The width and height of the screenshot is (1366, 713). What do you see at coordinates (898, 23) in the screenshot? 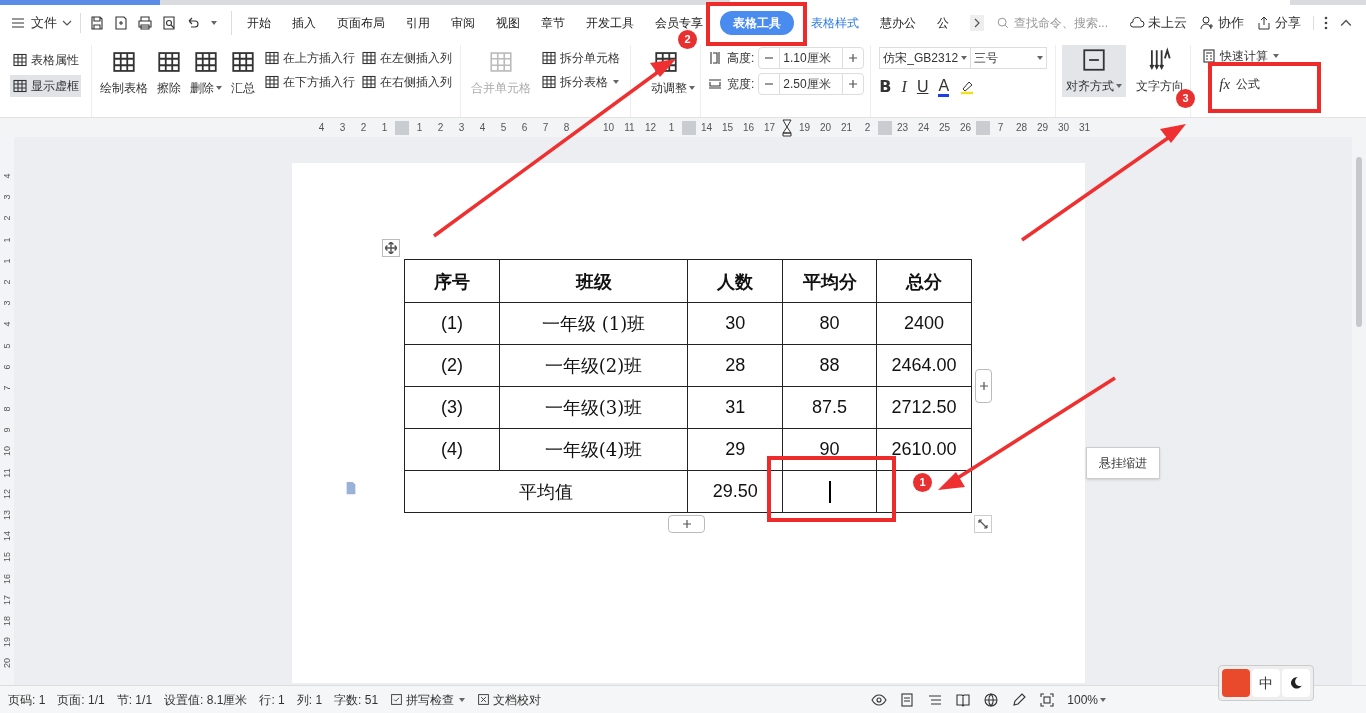
I see `ribbon-tab: 慧办公` at bounding box center [898, 23].